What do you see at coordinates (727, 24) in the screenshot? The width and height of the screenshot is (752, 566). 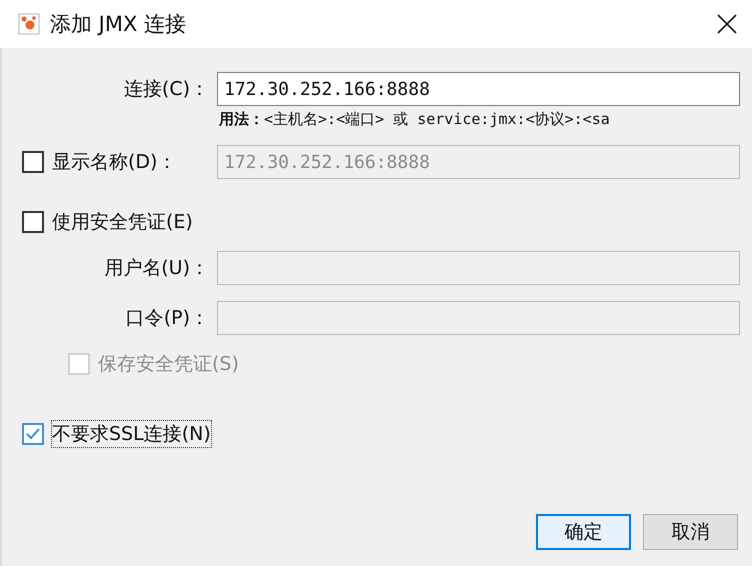 I see `close-icon` at bounding box center [727, 24].